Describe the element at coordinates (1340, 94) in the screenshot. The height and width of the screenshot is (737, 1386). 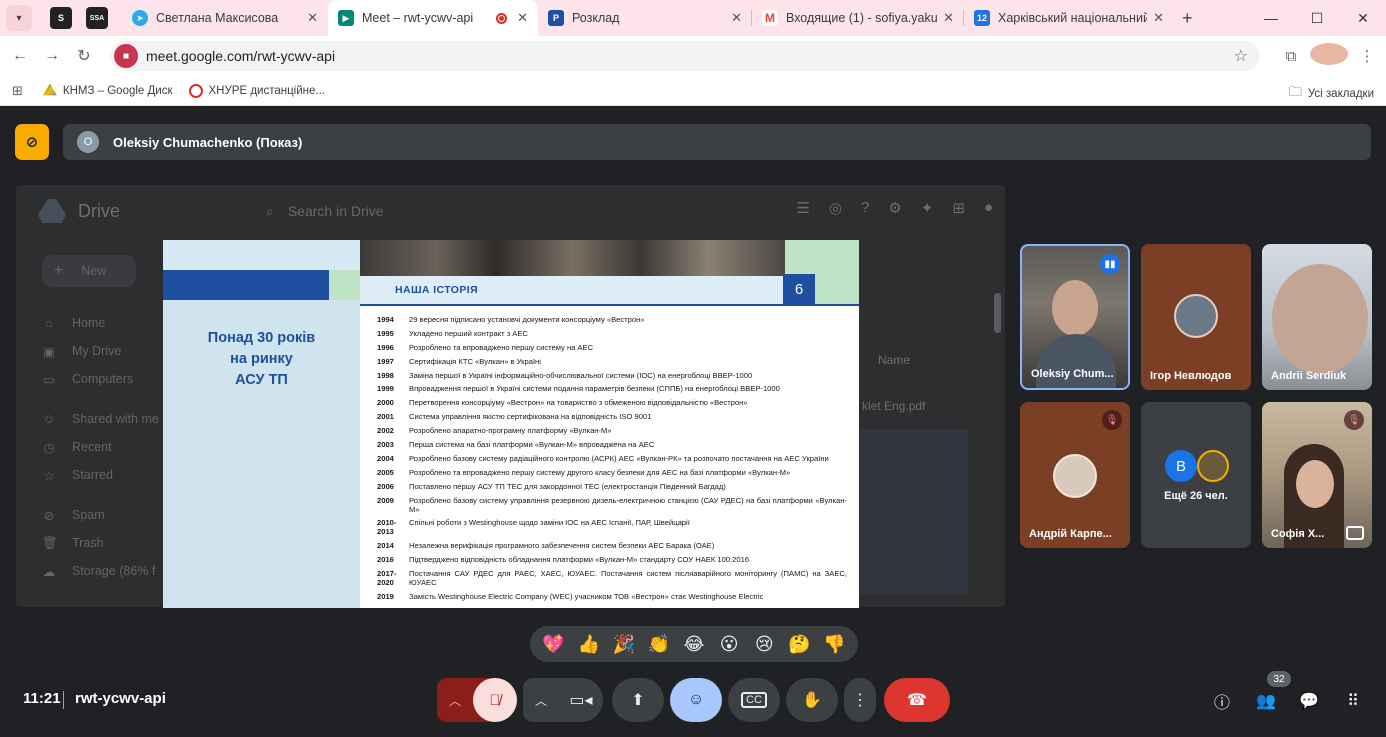
I see `all-bookmarks-label: Усі закладки` at that location.